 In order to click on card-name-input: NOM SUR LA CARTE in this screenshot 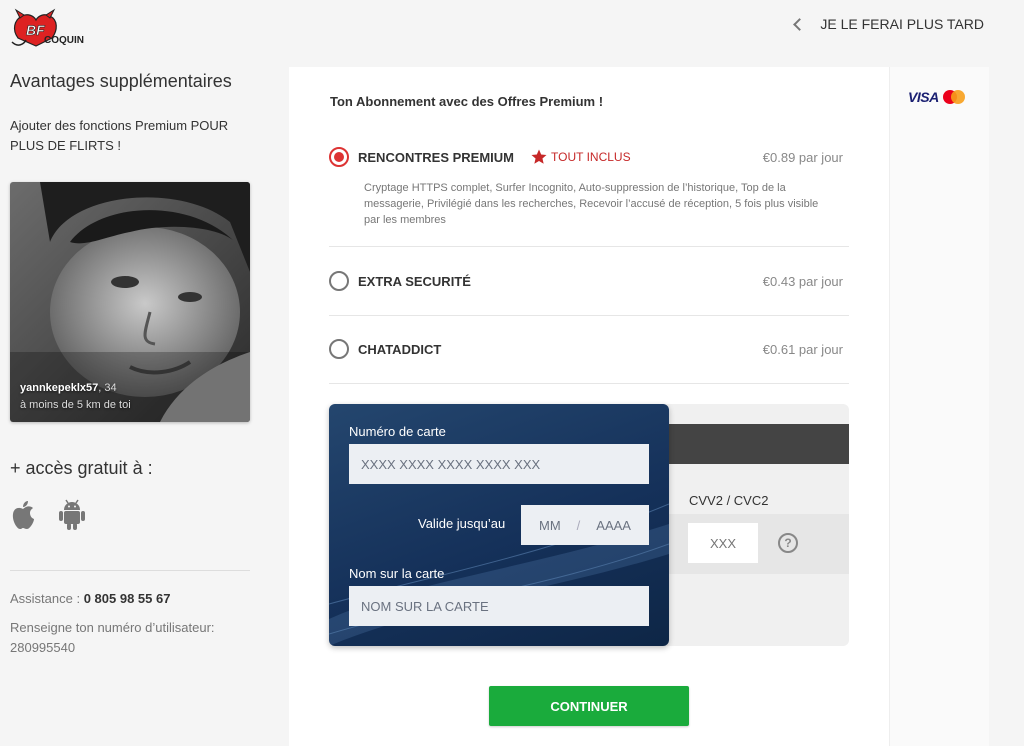, I will do `click(499, 606)`.